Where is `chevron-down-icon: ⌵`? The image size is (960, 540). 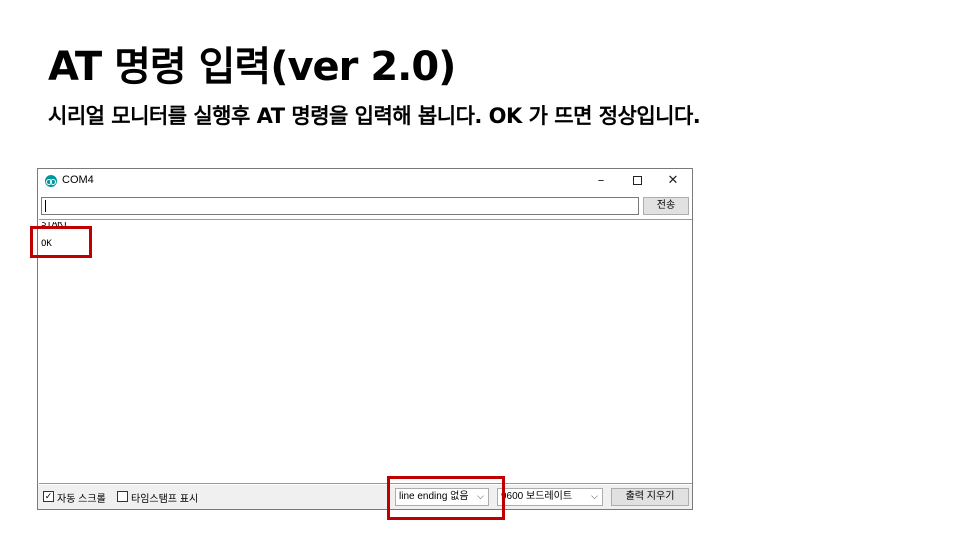 chevron-down-icon: ⌵ is located at coordinates (594, 497).